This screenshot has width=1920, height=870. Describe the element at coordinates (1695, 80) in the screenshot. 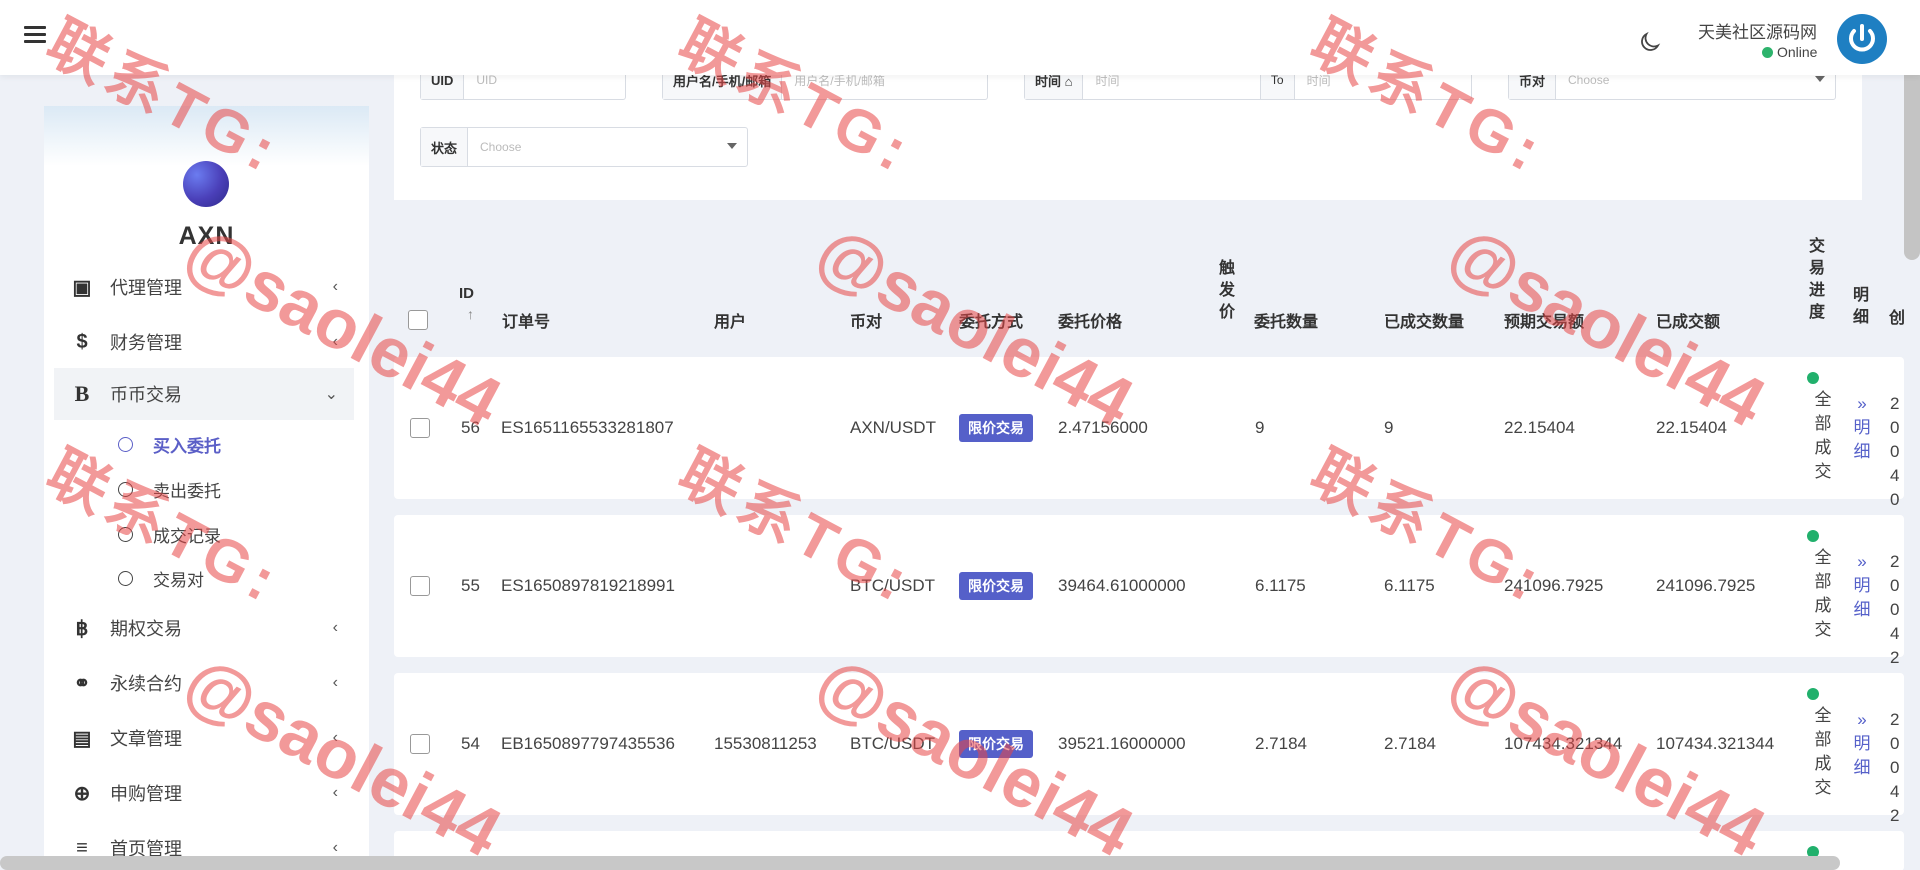

I see `pair-select: Choose` at that location.